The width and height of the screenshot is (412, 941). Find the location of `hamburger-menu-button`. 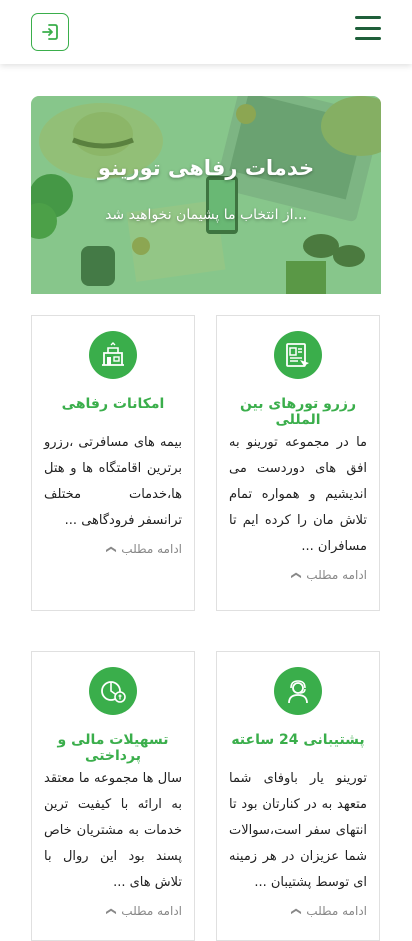

hamburger-menu-button is located at coordinates (368, 28).